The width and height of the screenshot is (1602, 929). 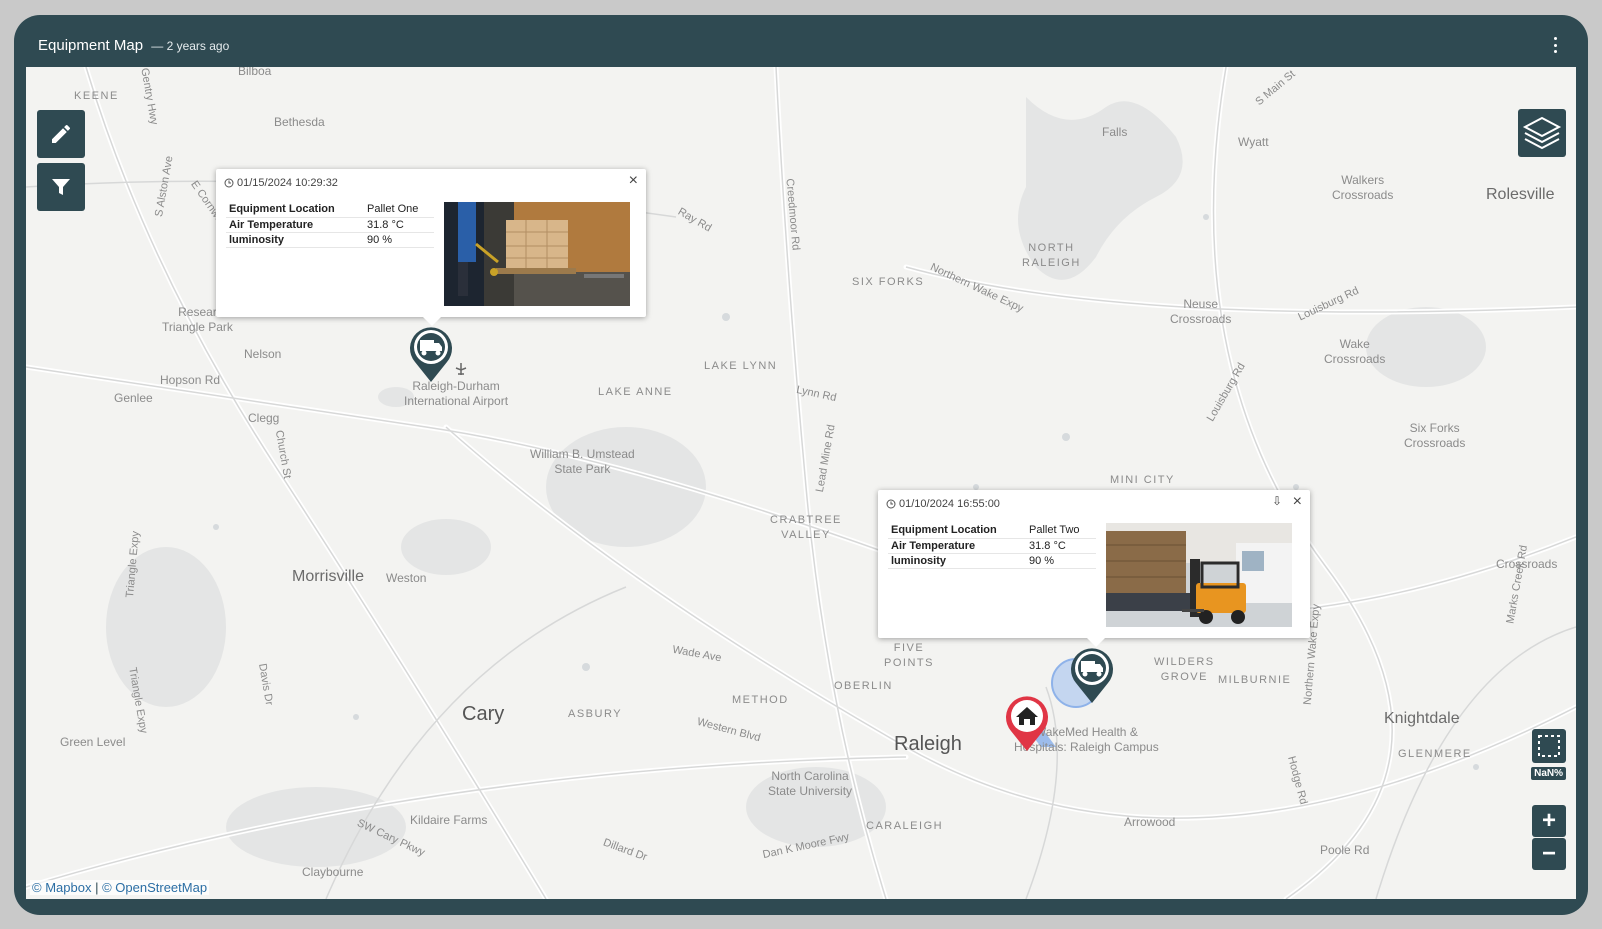 I want to click on zoom-out-button: −, so click(x=1549, y=854).